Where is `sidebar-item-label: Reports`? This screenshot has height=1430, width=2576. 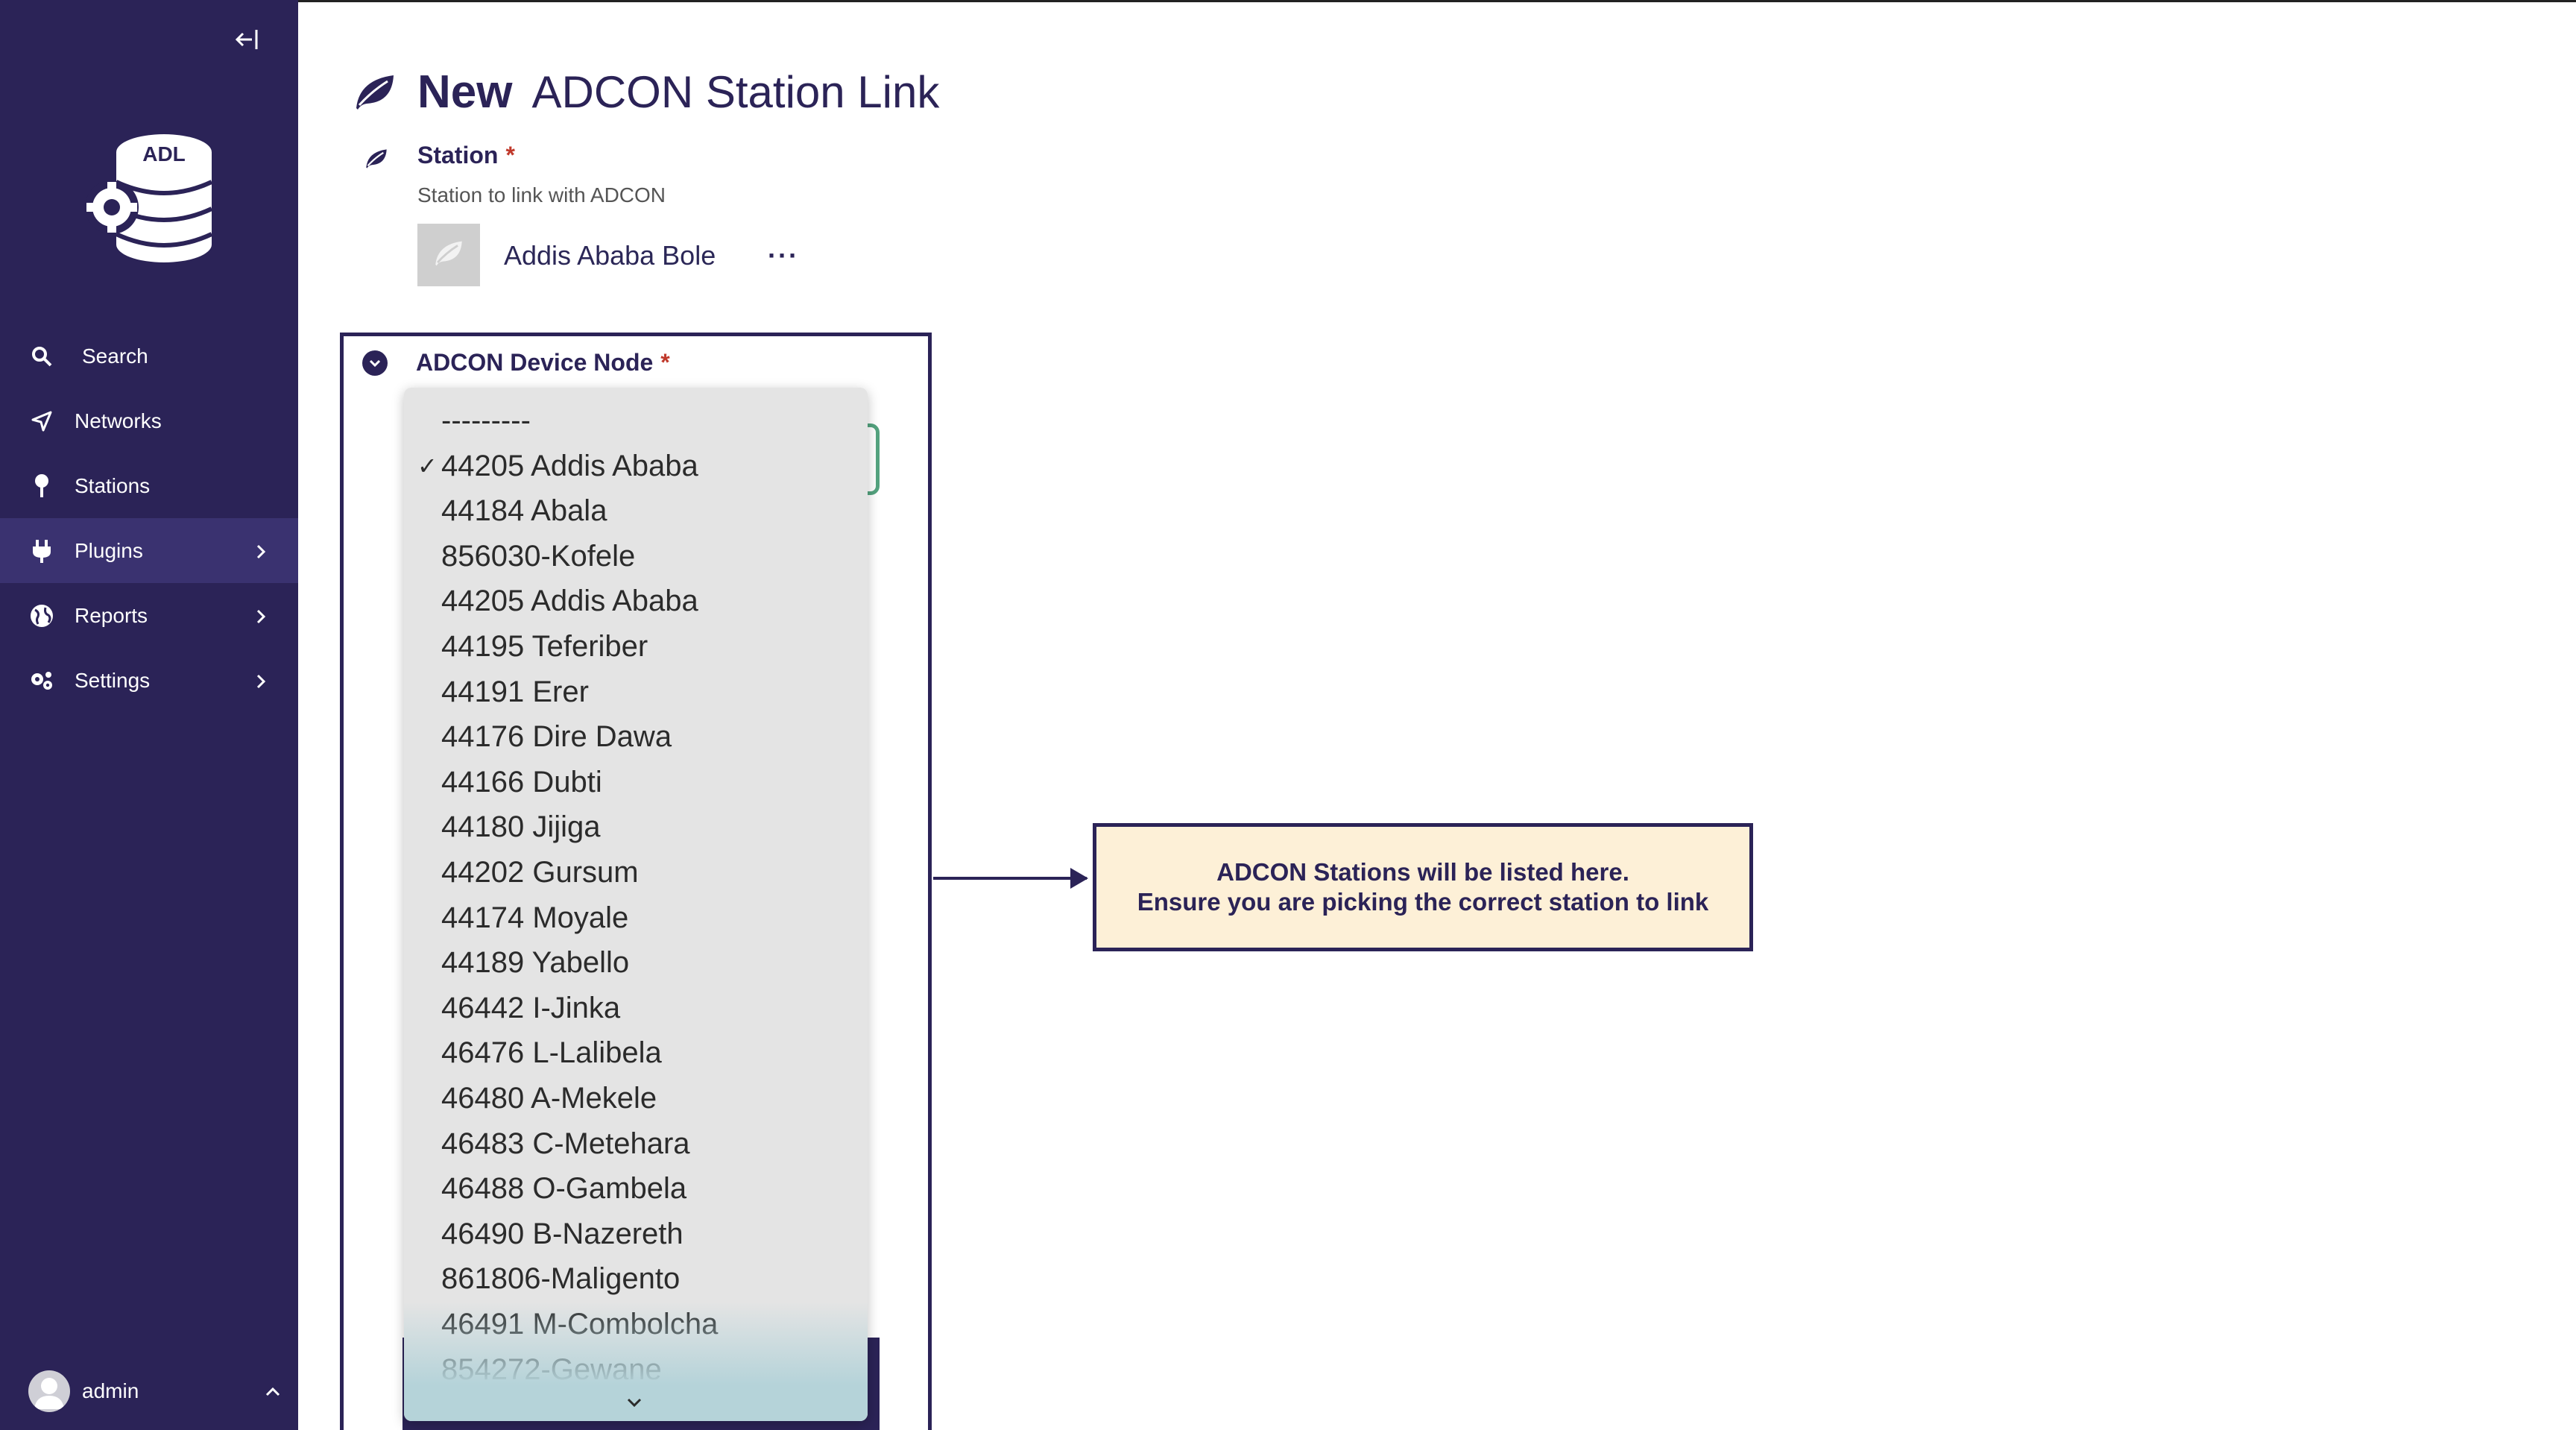
sidebar-item-label: Reports is located at coordinates (111, 615).